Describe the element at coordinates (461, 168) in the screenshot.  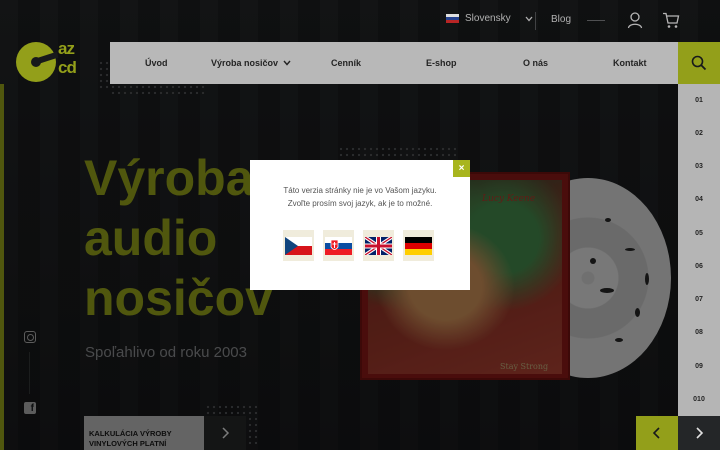
I see `modal-close-button: ×` at that location.